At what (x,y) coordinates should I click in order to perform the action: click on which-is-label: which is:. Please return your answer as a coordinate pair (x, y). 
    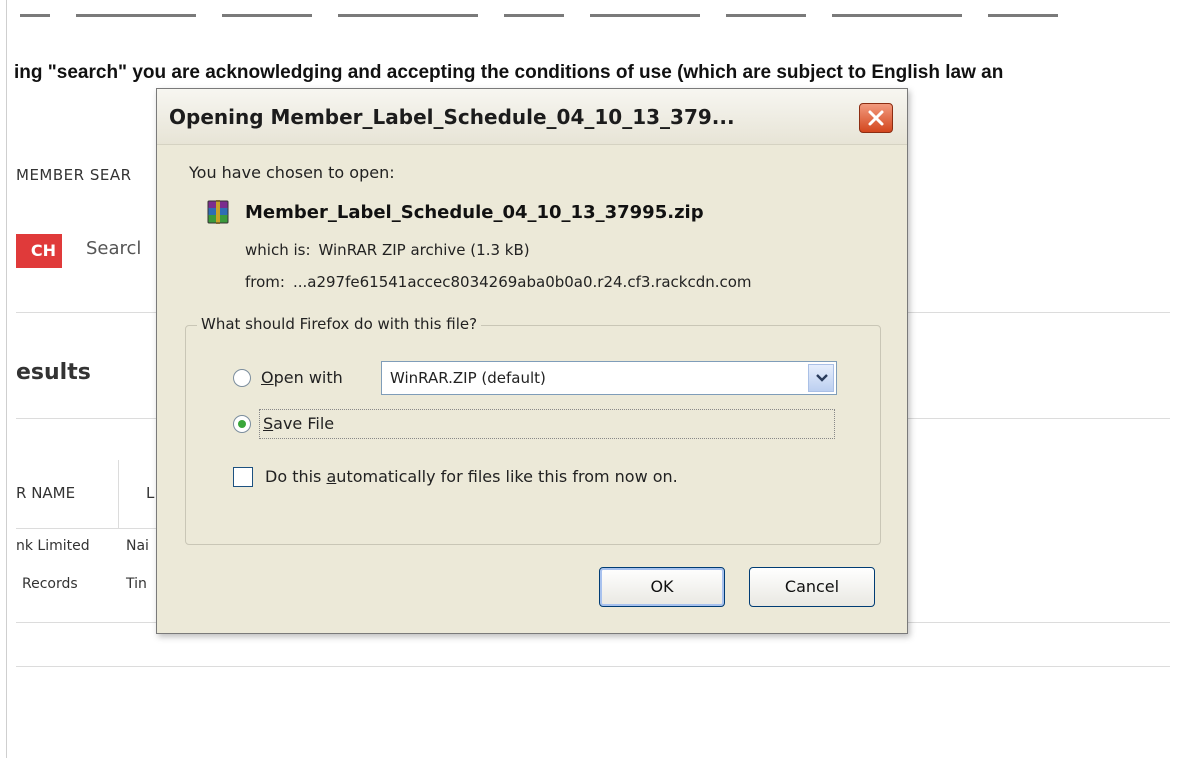
    Looking at the image, I should click on (278, 250).